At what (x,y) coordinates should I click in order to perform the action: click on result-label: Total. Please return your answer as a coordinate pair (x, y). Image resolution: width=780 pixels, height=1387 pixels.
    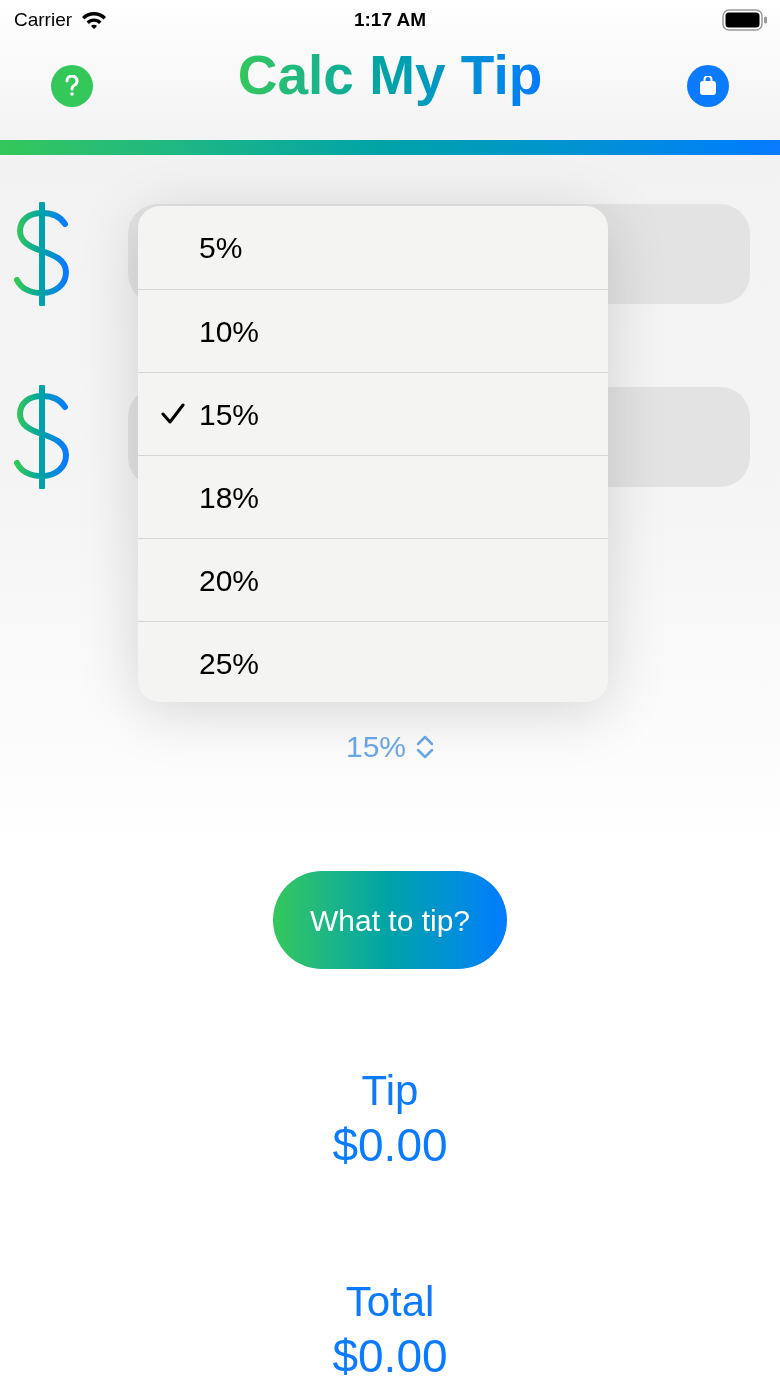
    Looking at the image, I should click on (390, 1302).